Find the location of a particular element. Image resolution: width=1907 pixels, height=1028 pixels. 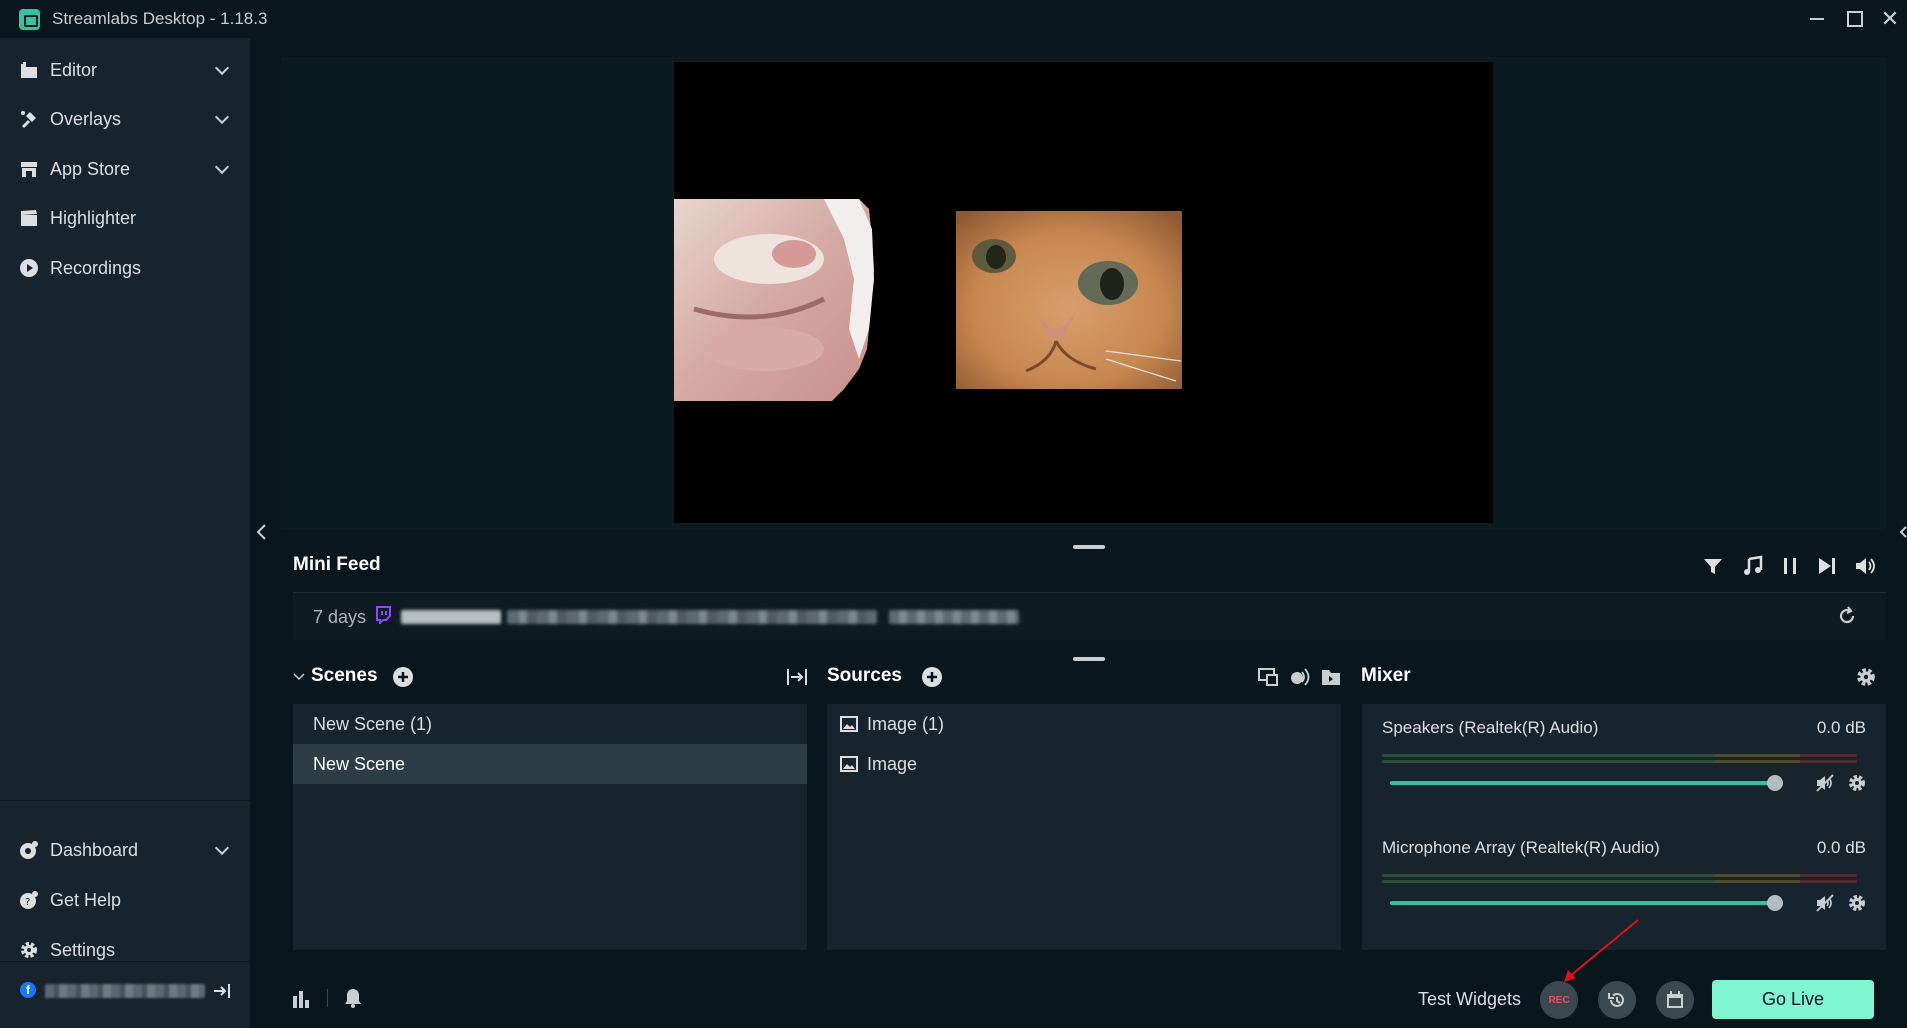

minimize-button is located at coordinates (1817, 19).